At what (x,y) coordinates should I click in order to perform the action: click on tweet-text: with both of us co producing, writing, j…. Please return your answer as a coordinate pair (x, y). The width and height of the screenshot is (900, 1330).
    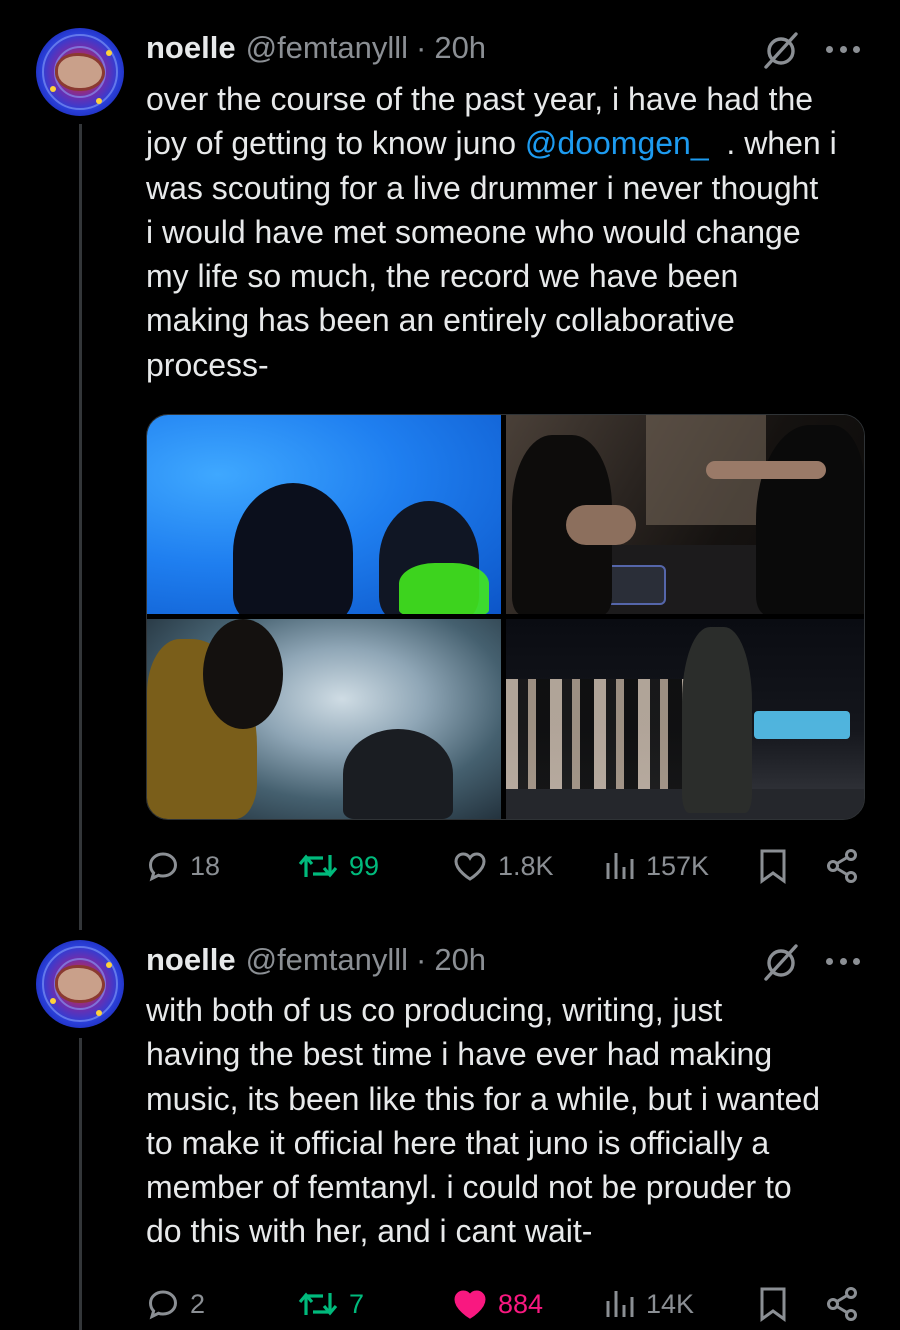
    Looking at the image, I should click on (483, 1121).